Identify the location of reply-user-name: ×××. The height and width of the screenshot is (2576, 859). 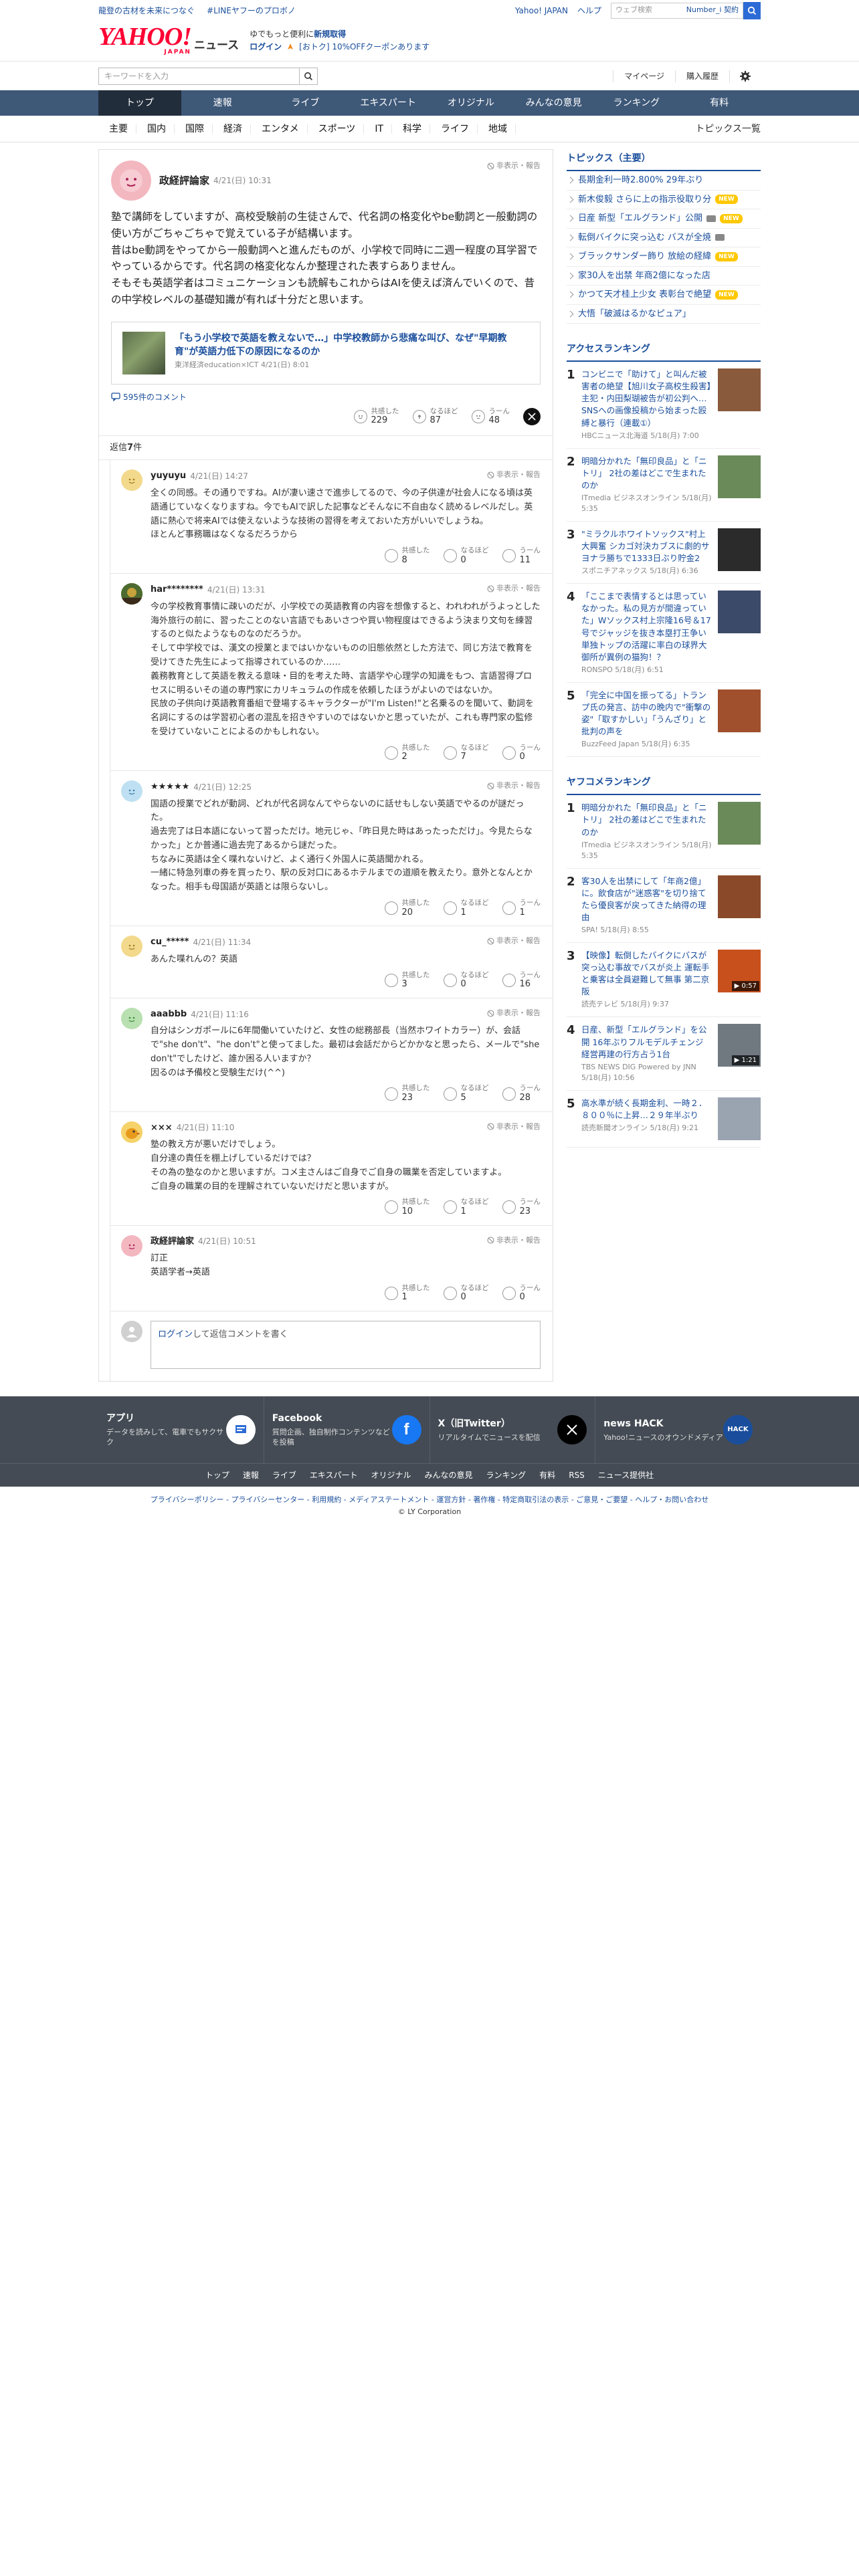
(162, 1128).